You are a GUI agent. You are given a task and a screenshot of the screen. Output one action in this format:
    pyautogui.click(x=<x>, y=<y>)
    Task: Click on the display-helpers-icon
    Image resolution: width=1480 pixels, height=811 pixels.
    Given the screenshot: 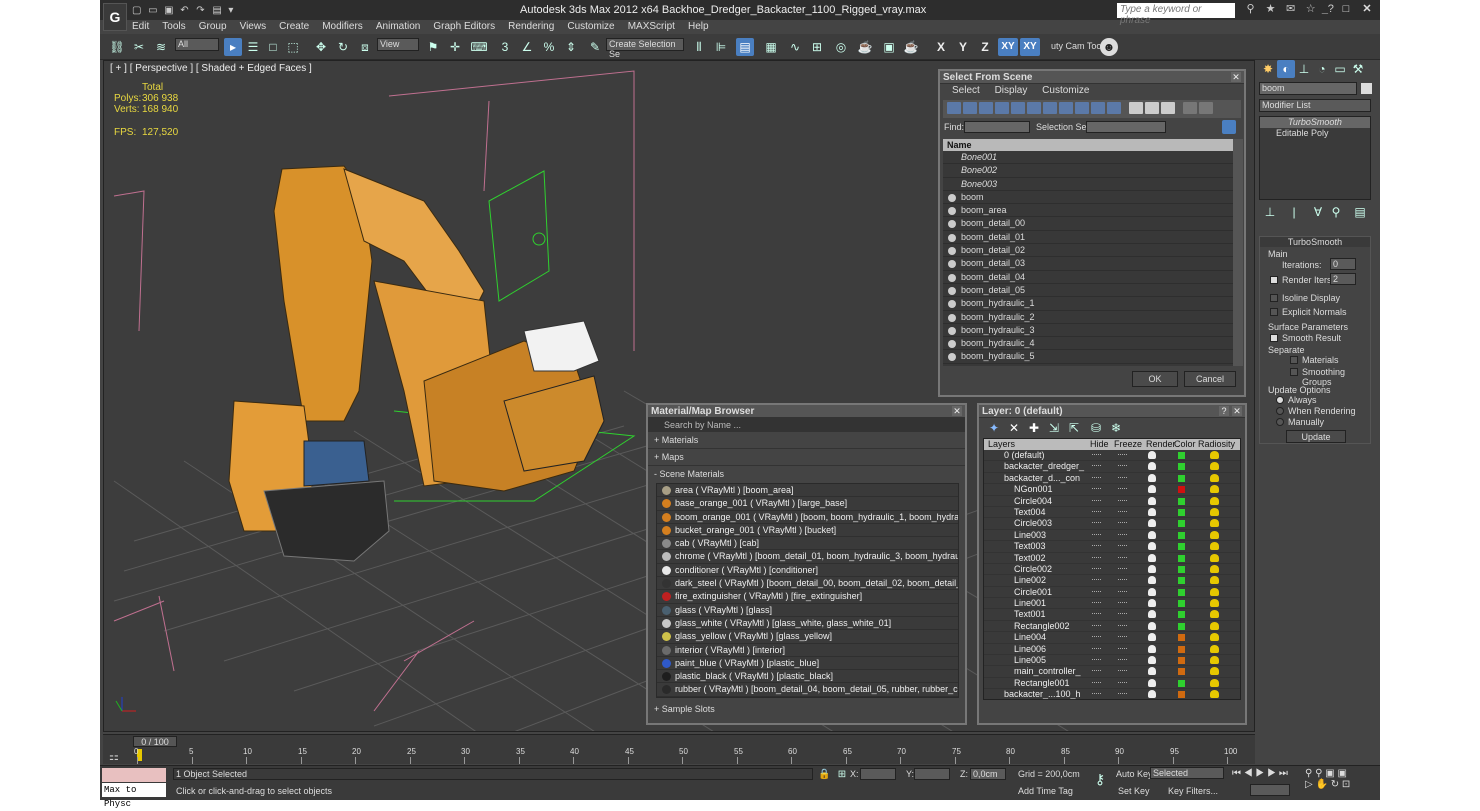 What is the action you would take?
    pyautogui.click(x=1018, y=108)
    